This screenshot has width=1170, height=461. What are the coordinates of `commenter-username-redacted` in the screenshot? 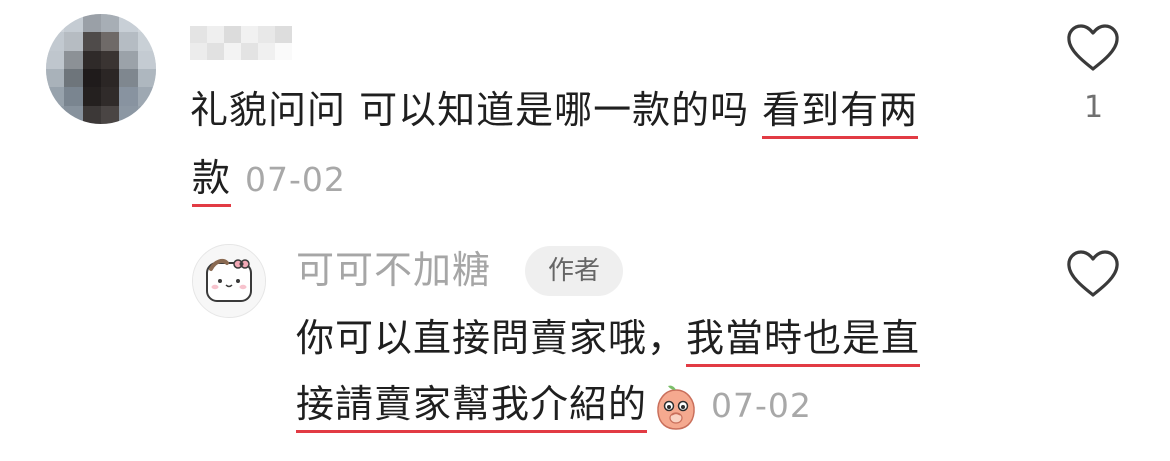 It's located at (241, 43).